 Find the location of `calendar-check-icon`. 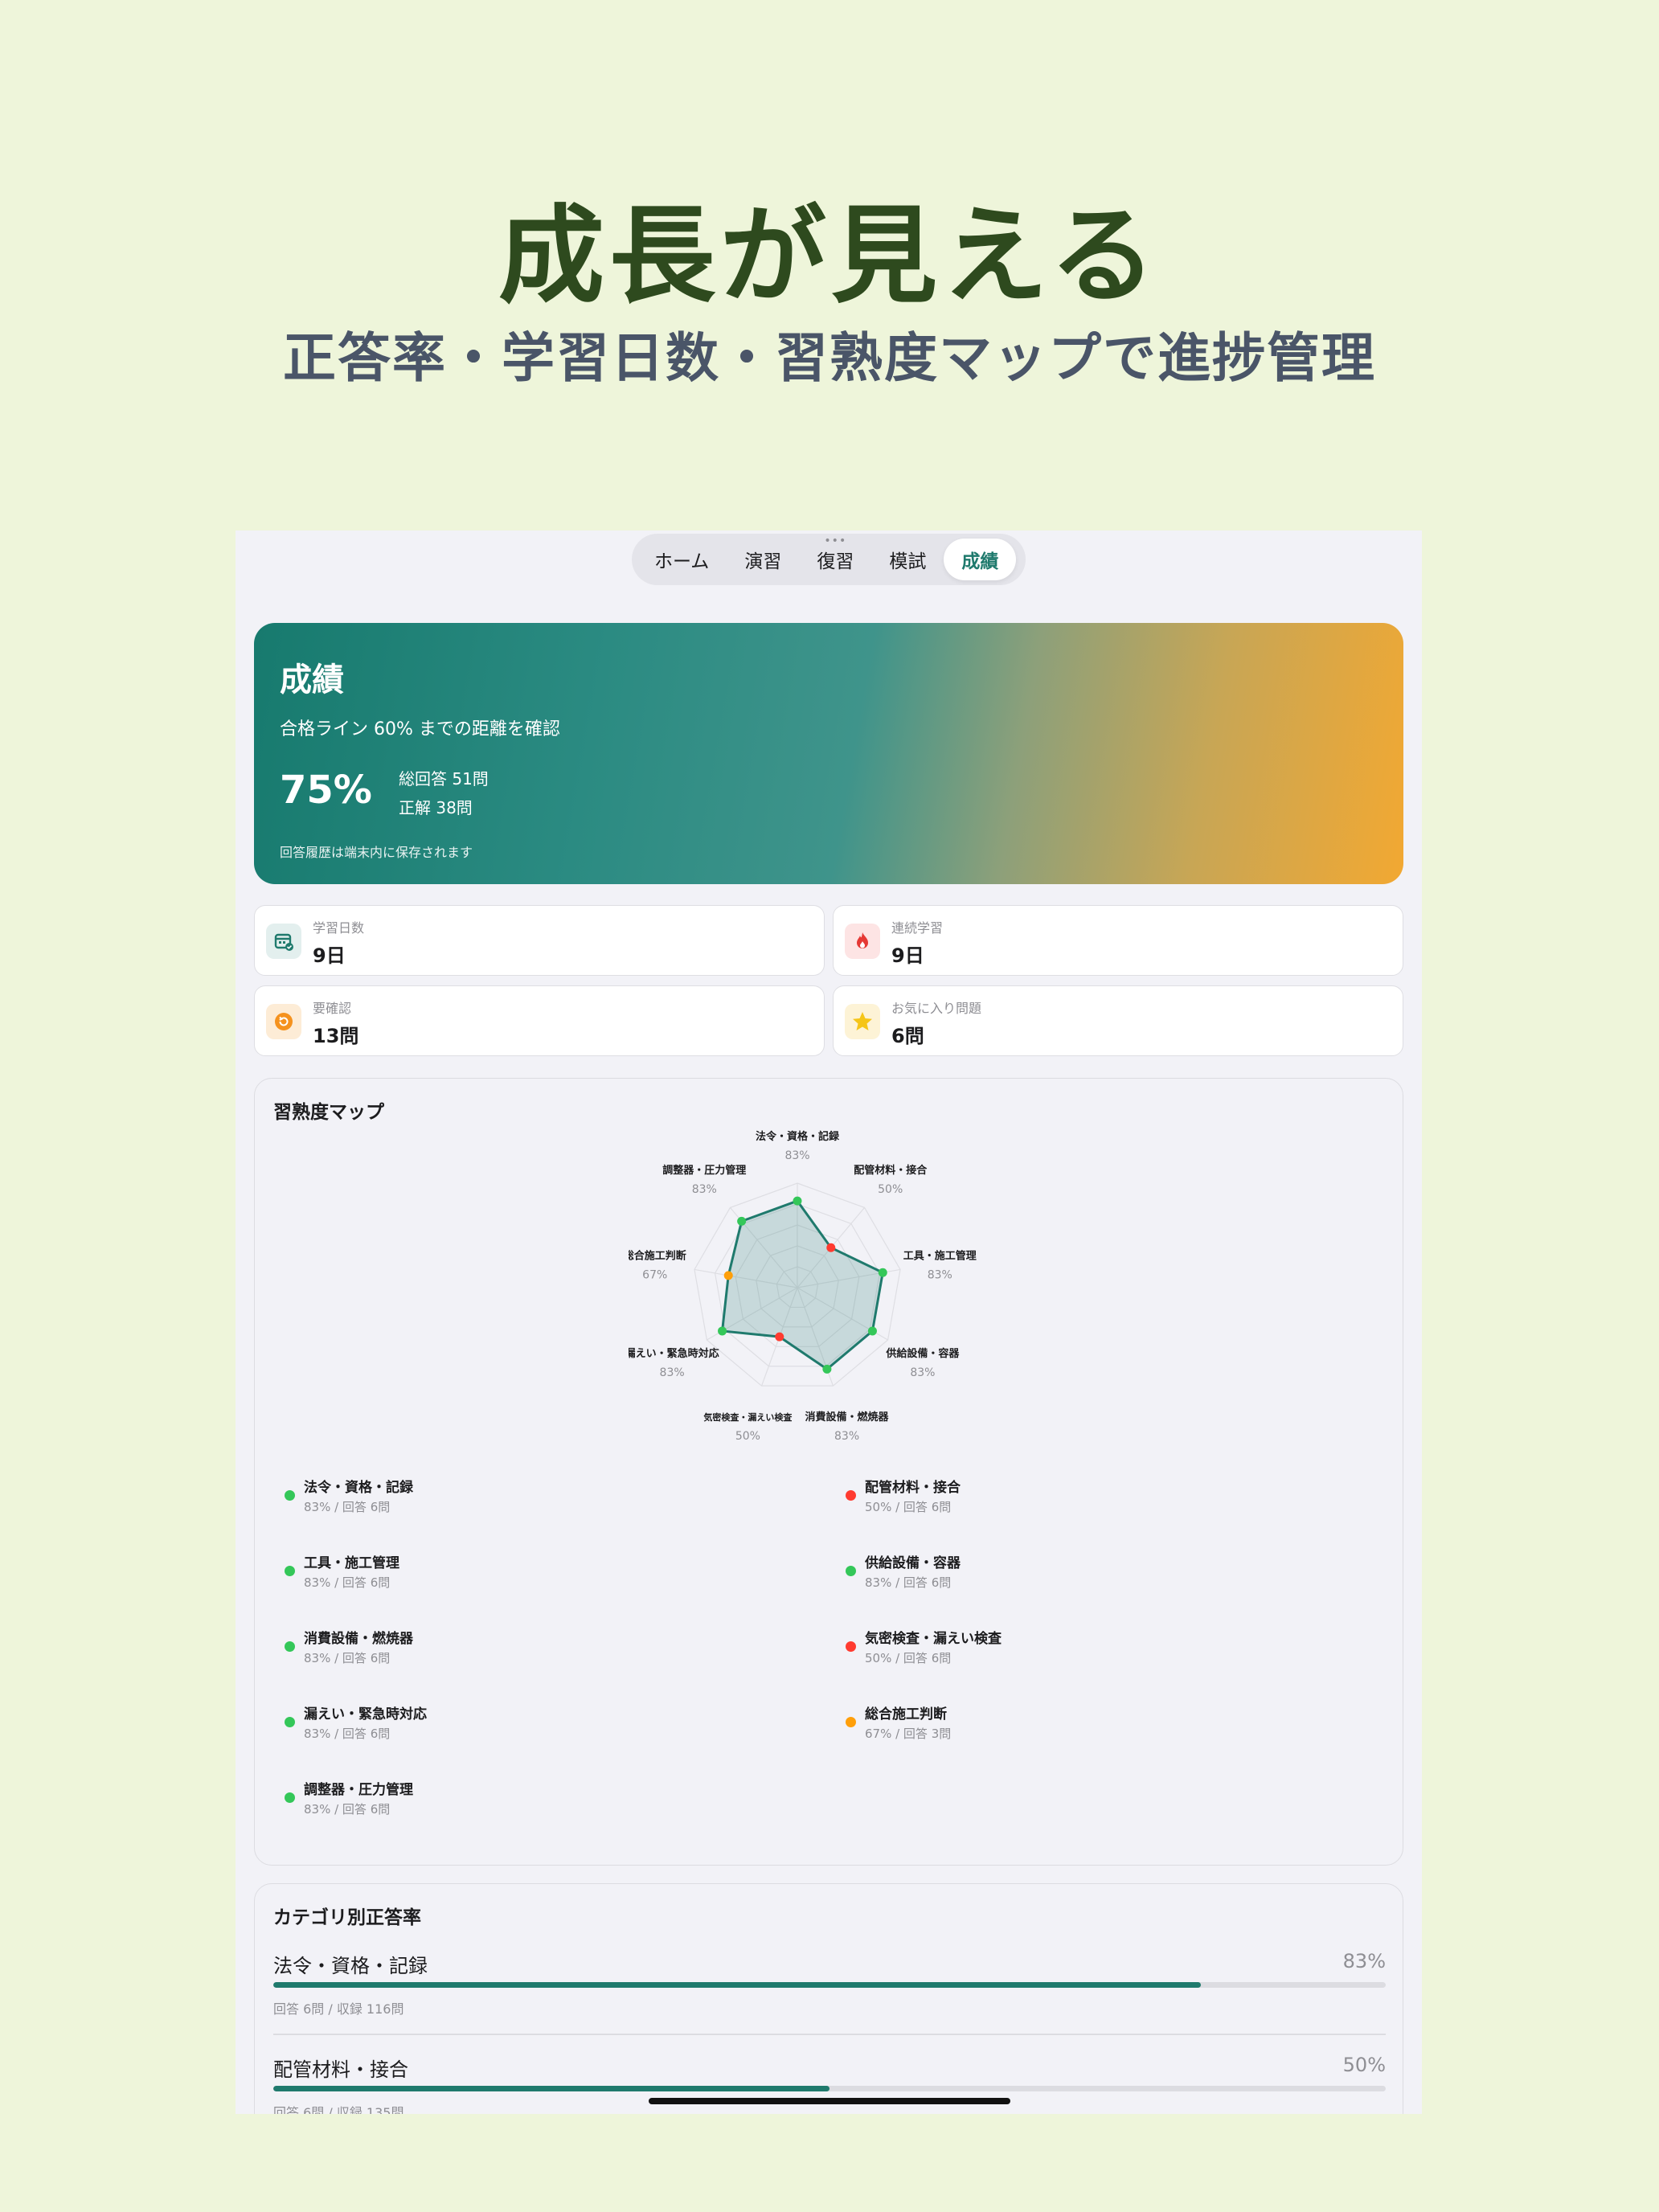

calendar-check-icon is located at coordinates (283, 941).